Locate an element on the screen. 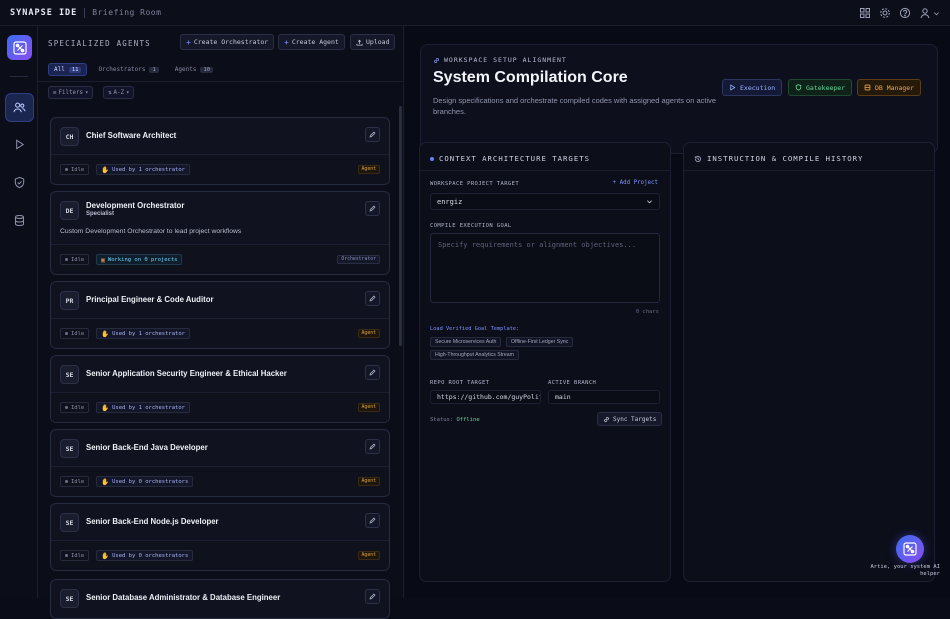 The height and width of the screenshot is (619, 950). hero-kicker: WORKSPACE SETUP ALIGNMENT is located at coordinates (500, 60).